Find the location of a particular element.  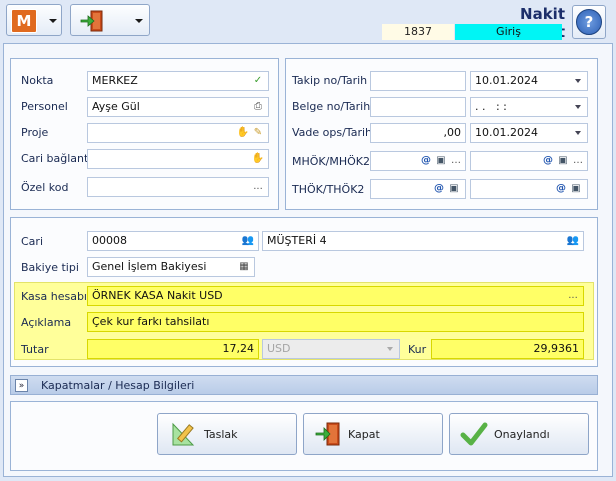

kur-label: Kur is located at coordinates (417, 349).